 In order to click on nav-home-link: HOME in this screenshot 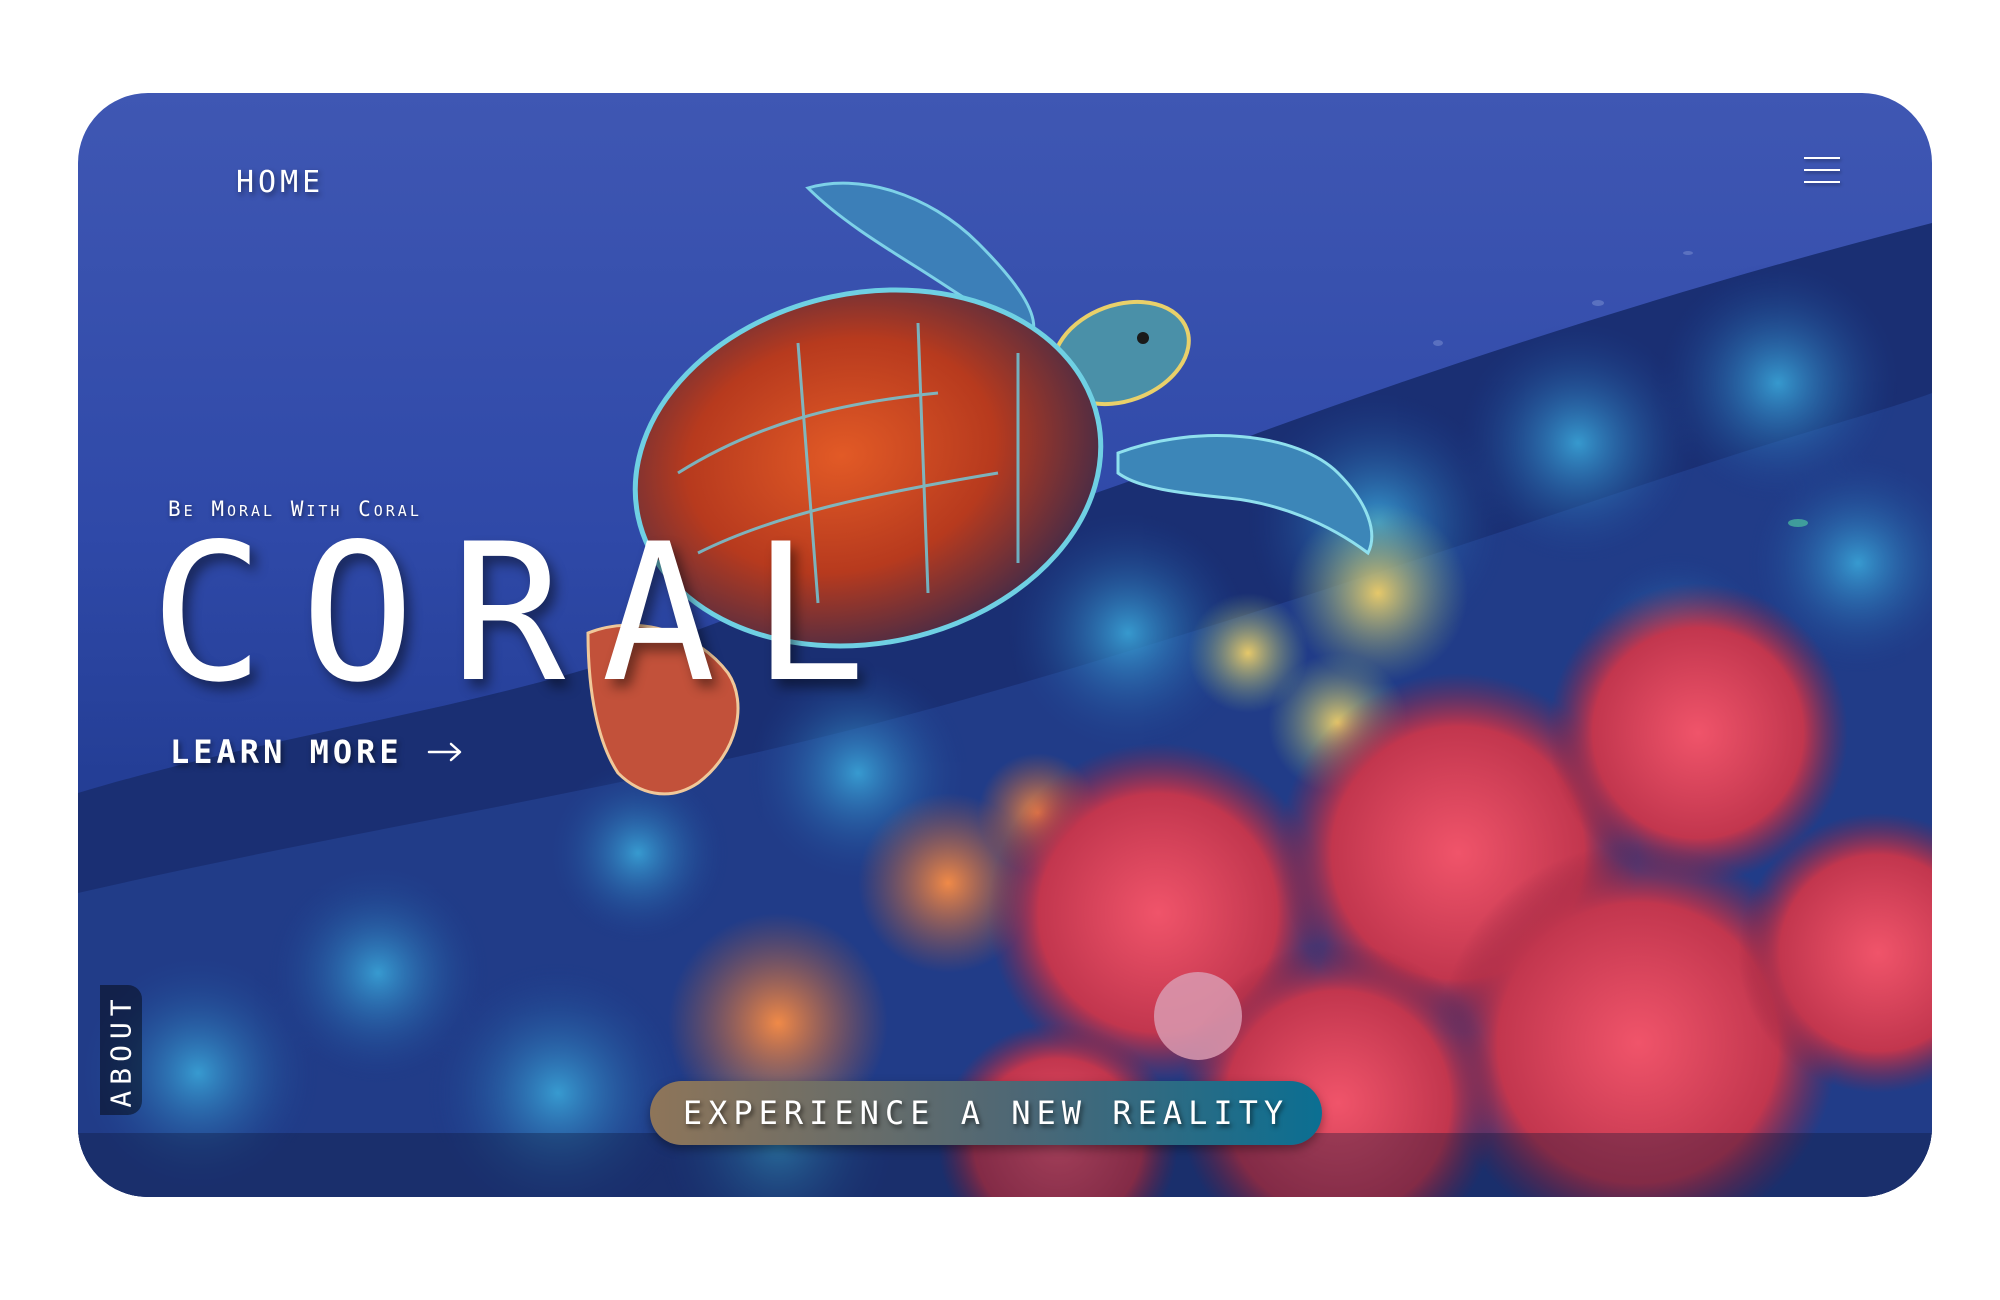, I will do `click(280, 182)`.